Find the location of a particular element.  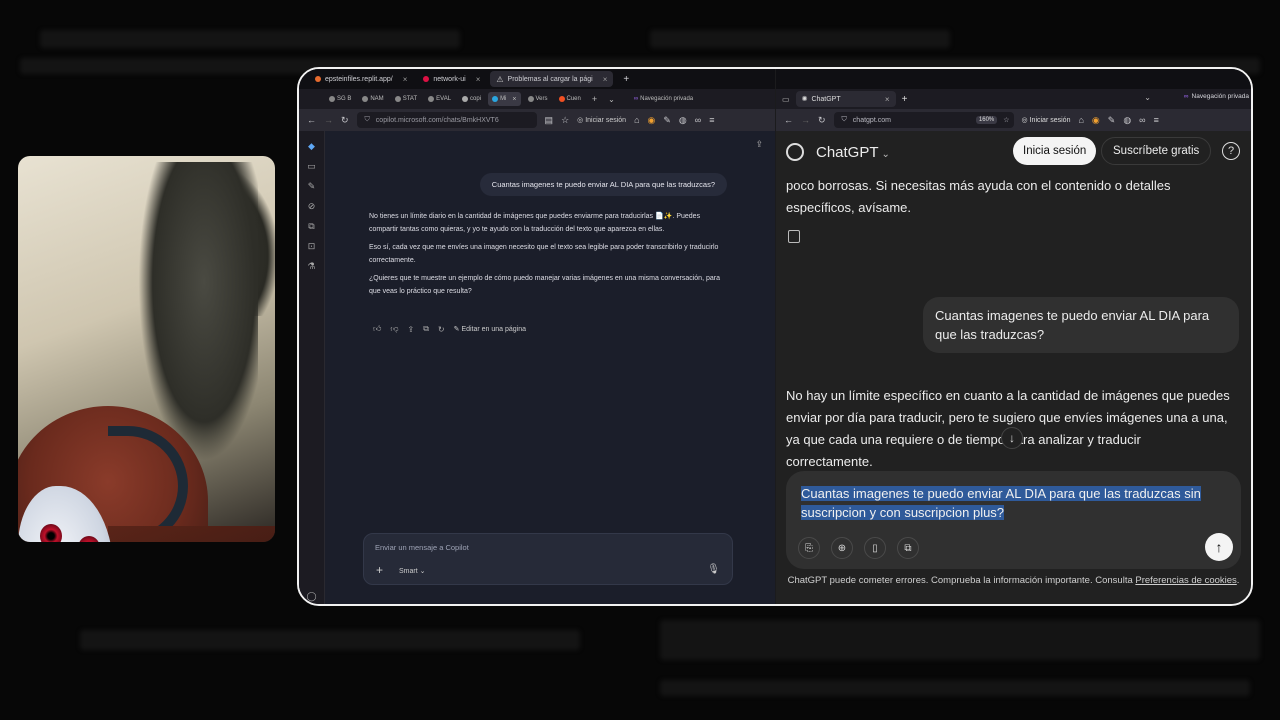

discover-icon: ⊘ is located at coordinates (312, 206).